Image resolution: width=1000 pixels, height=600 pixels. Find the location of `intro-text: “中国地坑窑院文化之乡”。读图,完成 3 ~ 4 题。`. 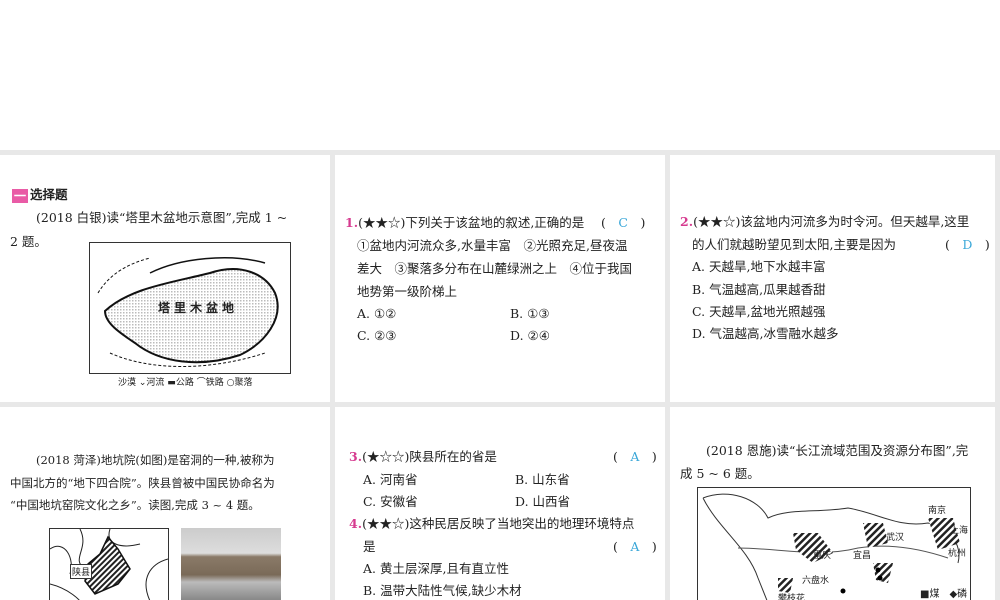

intro-text: “中国地坑窑院文化之乡”。读图,完成 3 ~ 4 题。 is located at coordinates (135, 505).